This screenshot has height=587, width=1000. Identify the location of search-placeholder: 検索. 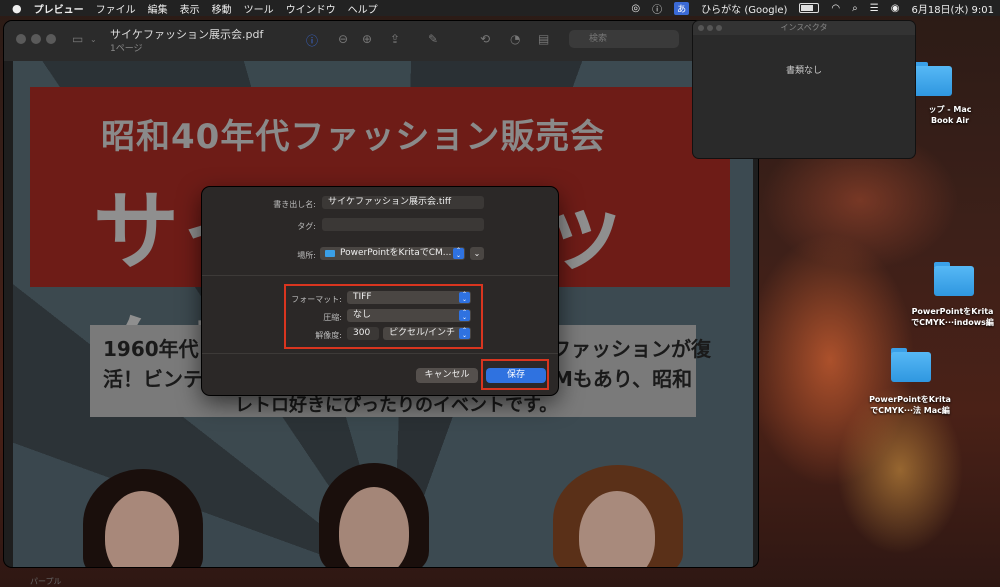
(598, 39).